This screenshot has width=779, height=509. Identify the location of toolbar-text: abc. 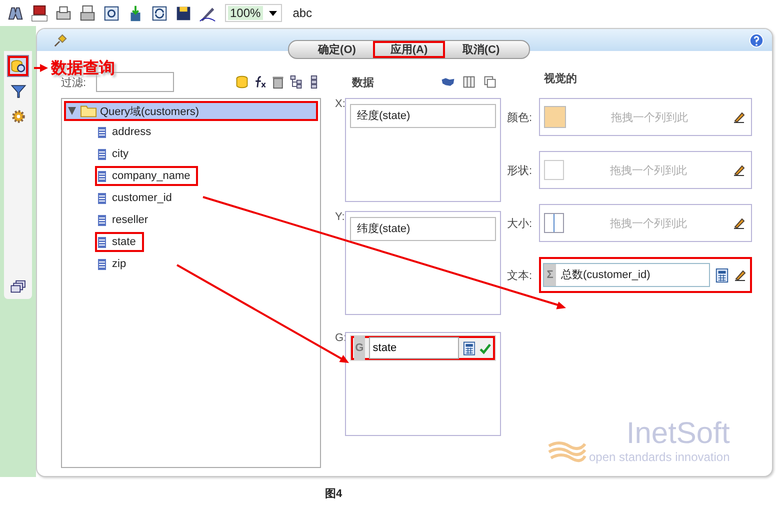
(302, 13).